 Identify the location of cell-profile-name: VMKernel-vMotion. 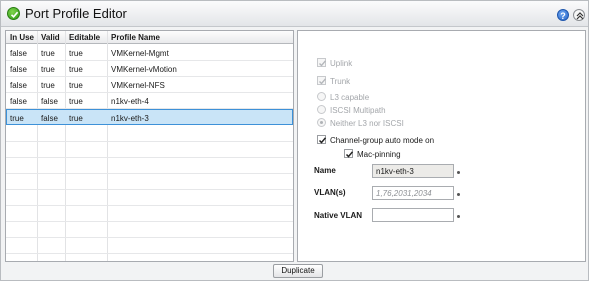
(144, 69).